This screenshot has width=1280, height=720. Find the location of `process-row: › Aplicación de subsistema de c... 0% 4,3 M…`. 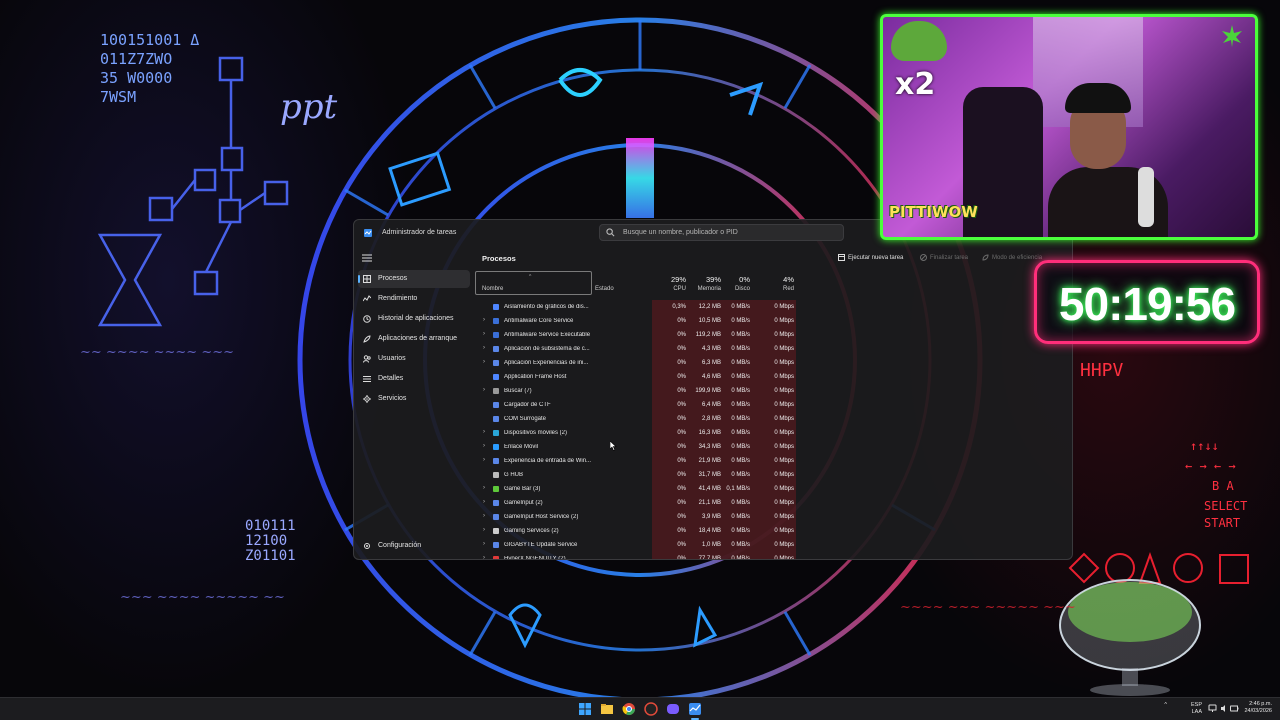

process-row: › Aplicación de subsistema de c... 0% 4,3 M… is located at coordinates (773, 349).